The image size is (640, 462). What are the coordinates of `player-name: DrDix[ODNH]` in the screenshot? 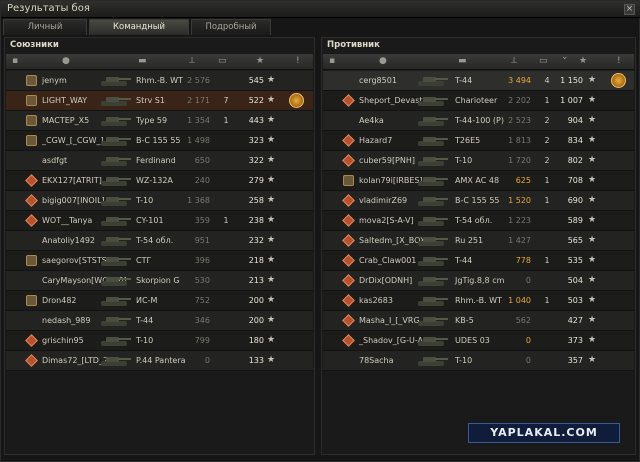 It's located at (386, 280).